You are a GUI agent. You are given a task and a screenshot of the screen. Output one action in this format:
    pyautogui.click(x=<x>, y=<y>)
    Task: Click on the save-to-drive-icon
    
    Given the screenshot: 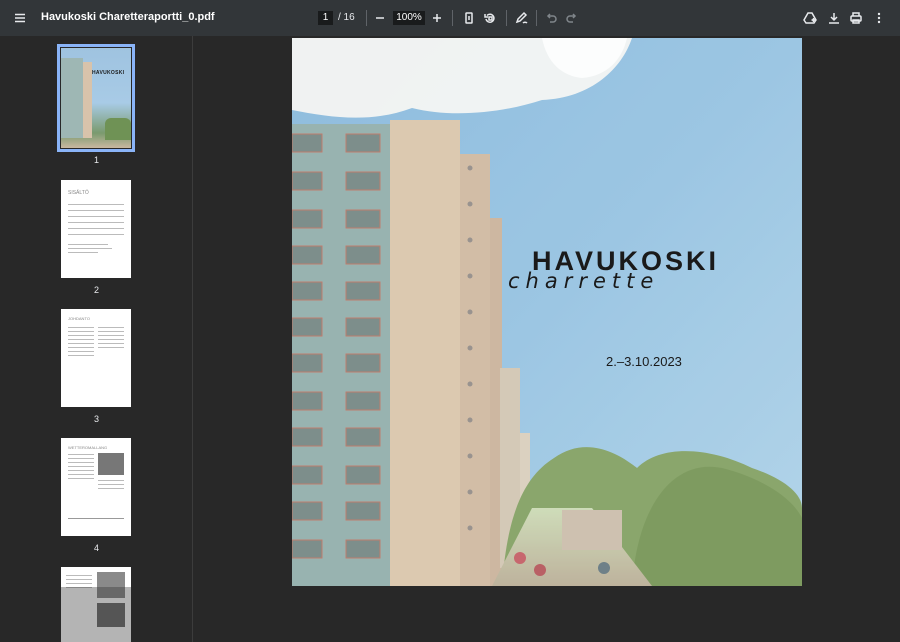 What is the action you would take?
    pyautogui.click(x=810, y=18)
    